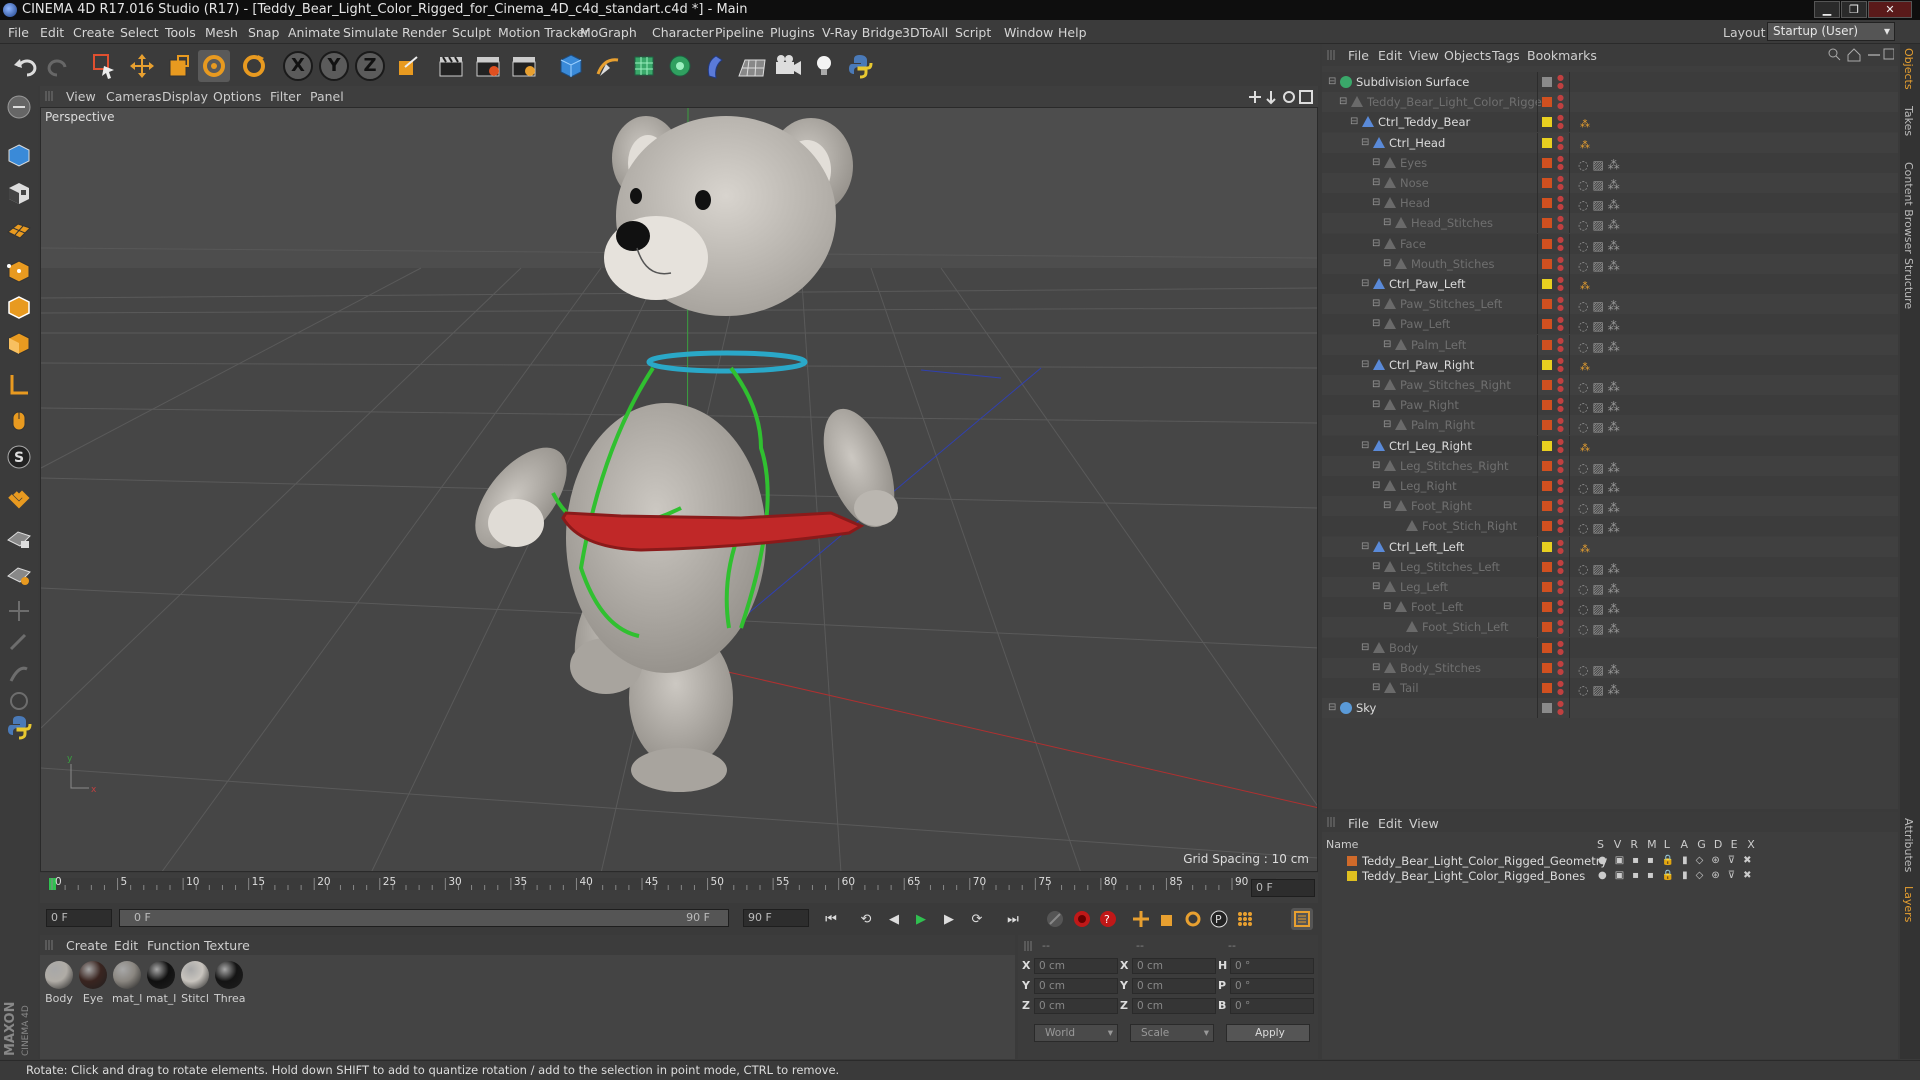 The width and height of the screenshot is (1920, 1080). What do you see at coordinates (1667, 844) in the screenshot?
I see `layer-column-l: L` at bounding box center [1667, 844].